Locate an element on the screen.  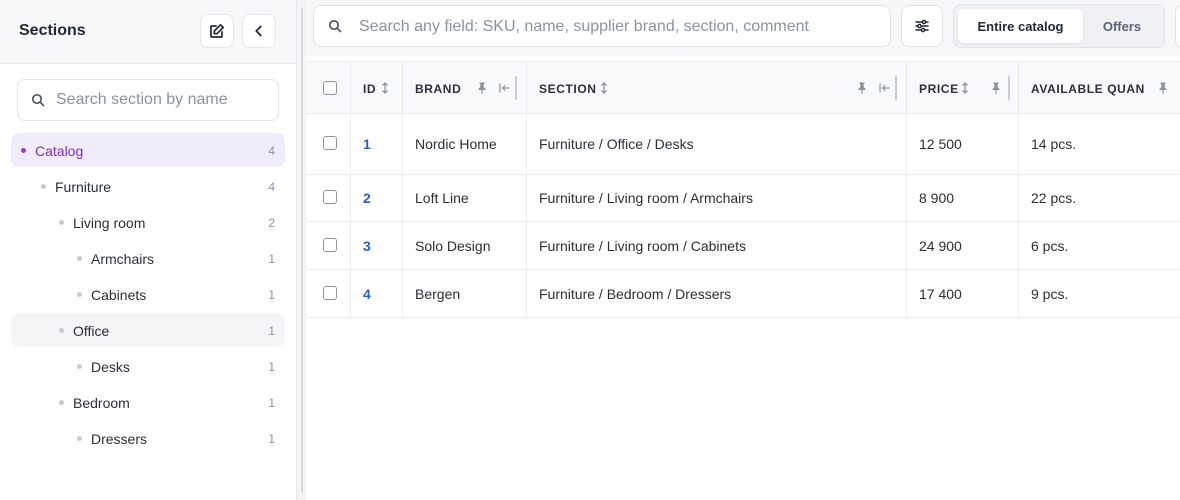
column-header-label: AVAILABLE QUANT is located at coordinates (1088, 89).